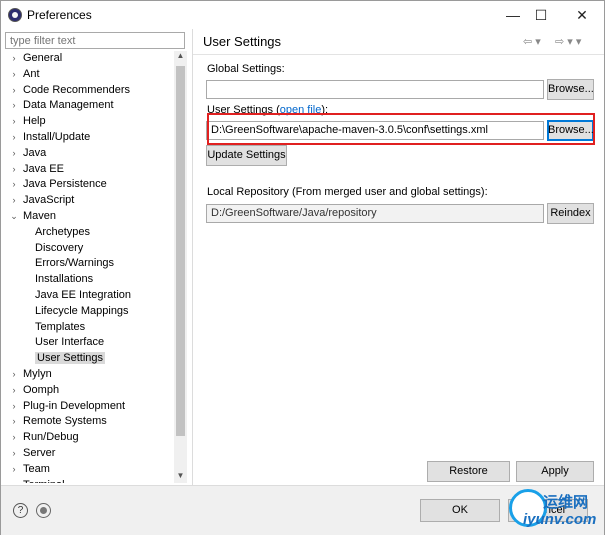 The height and width of the screenshot is (535, 605). Describe the element at coordinates (87, 59) in the screenshot. I see `tree-item: › General` at that location.